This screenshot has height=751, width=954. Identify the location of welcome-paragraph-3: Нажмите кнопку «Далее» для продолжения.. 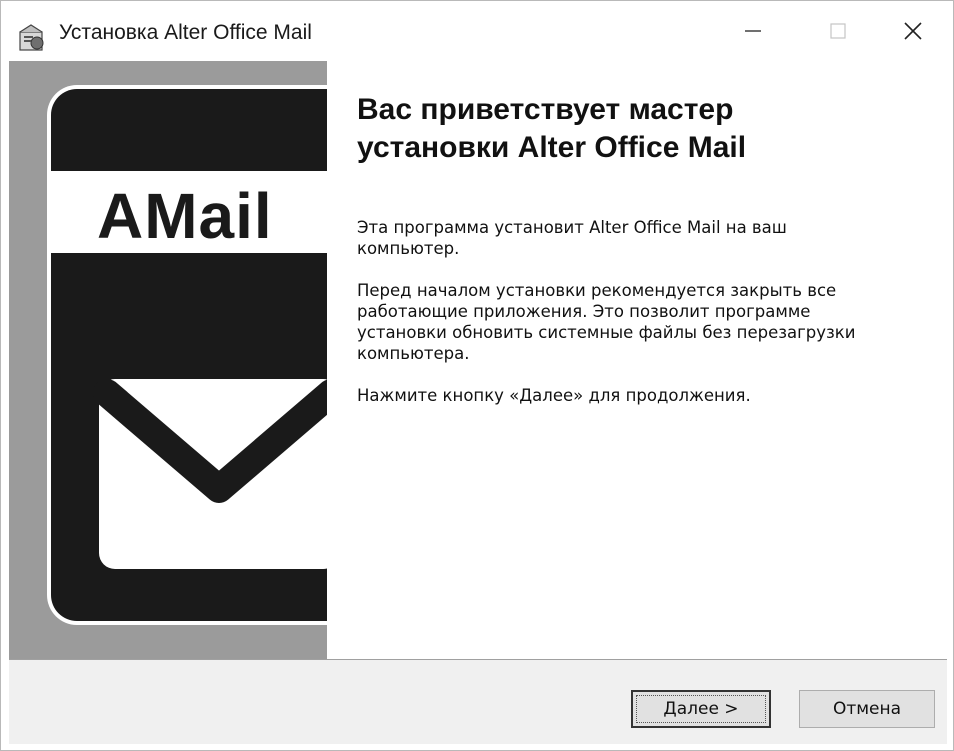
(554, 395).